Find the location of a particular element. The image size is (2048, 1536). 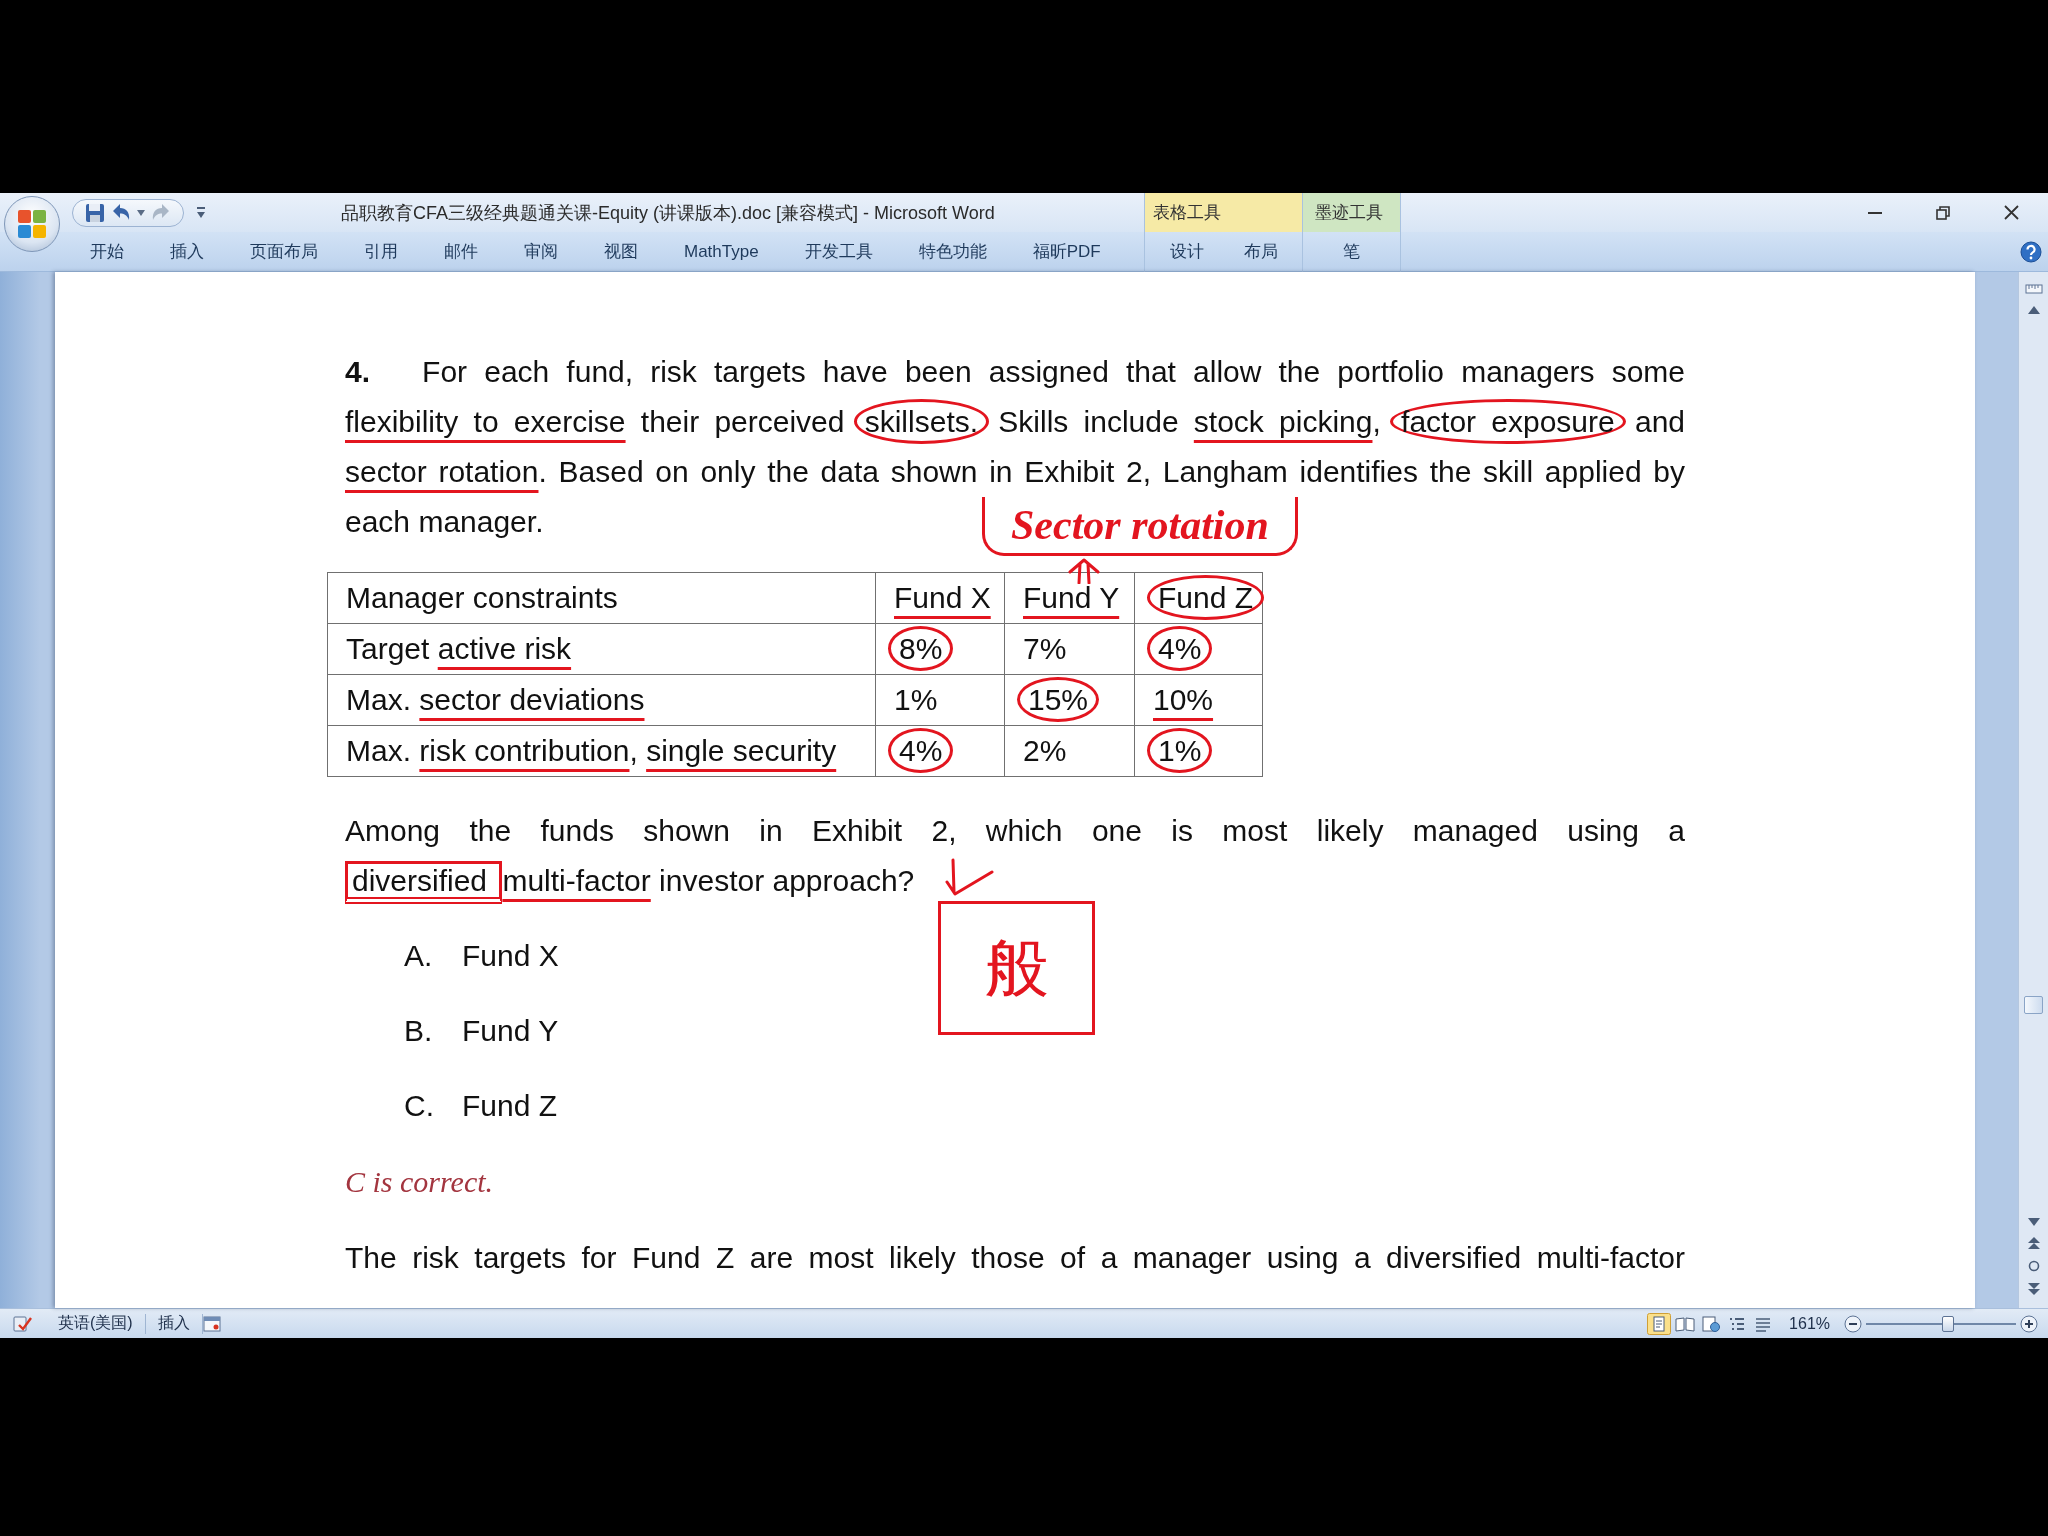

ribbon-tab: 布局 is located at coordinates (1260, 251).